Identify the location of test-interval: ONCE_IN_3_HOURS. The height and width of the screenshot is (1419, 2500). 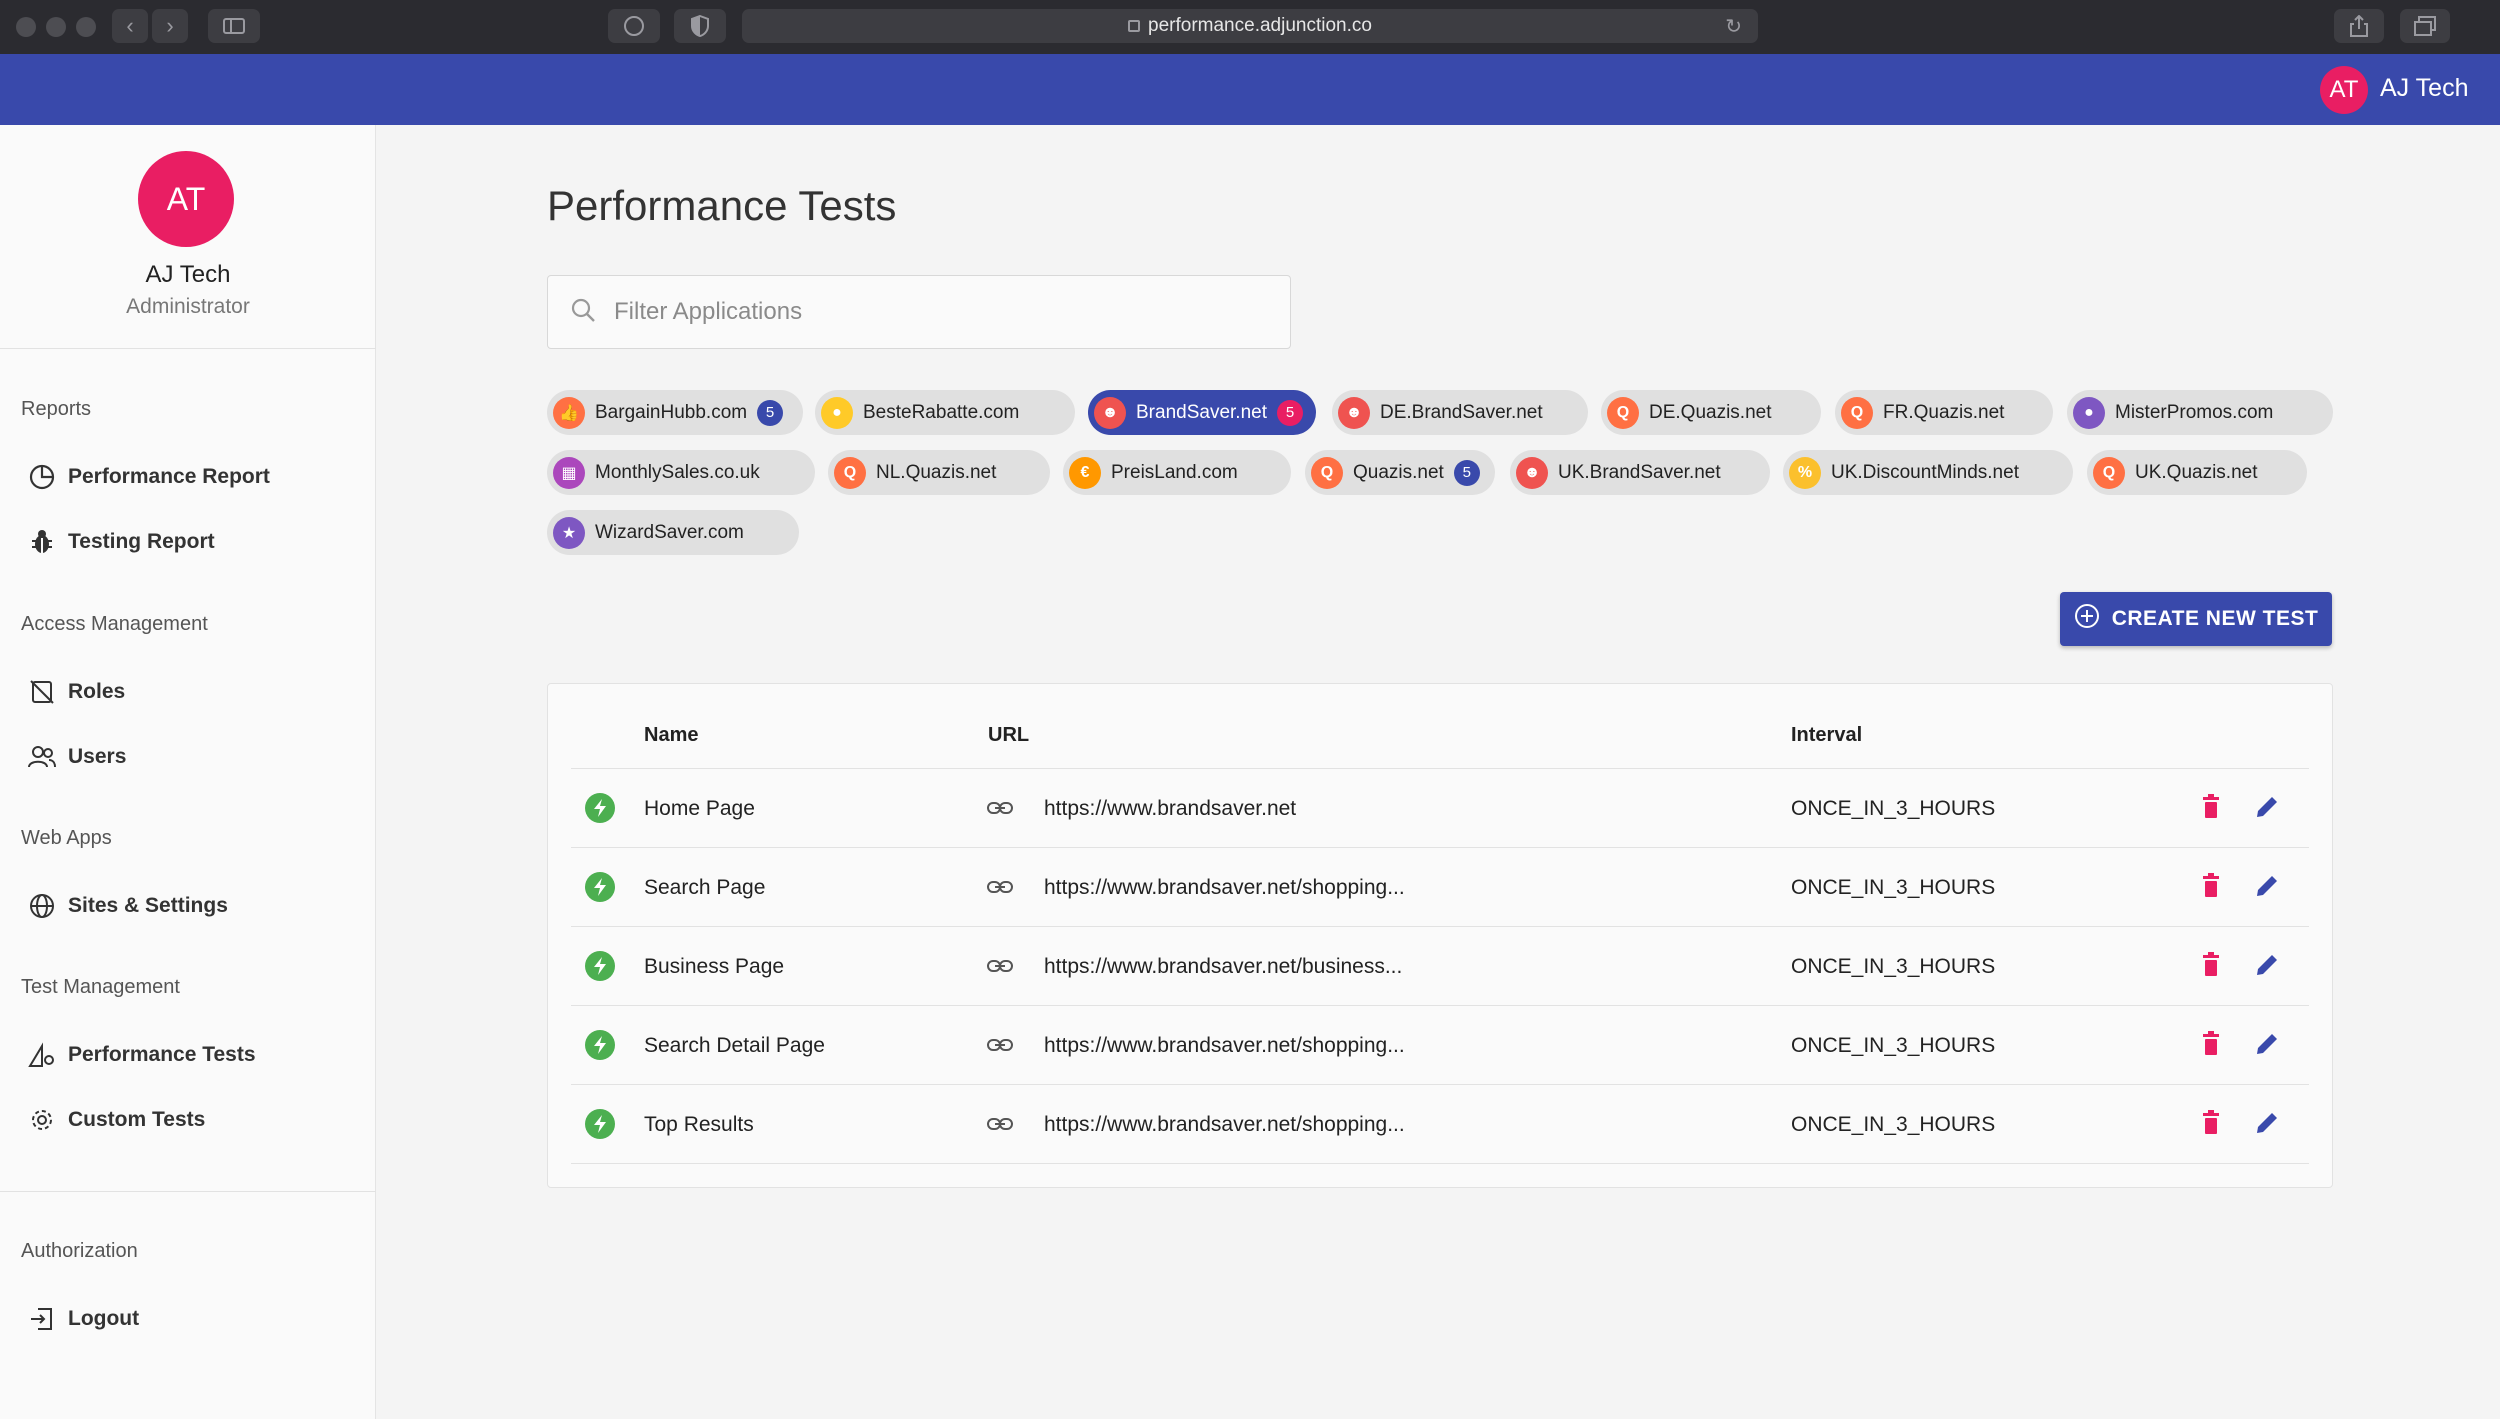
(1893, 808).